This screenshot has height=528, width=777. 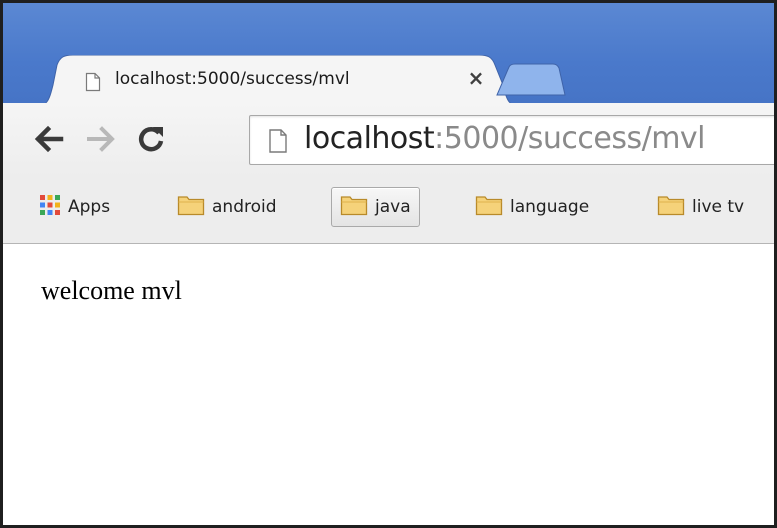 I want to click on bookmark-folder-android: android, so click(x=227, y=207).